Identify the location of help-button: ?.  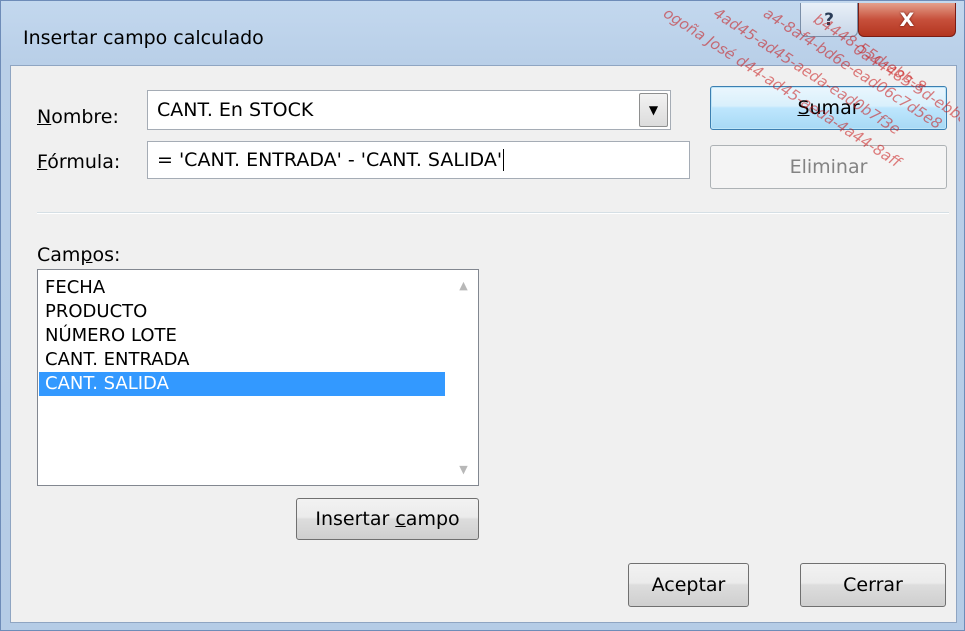
(829, 20).